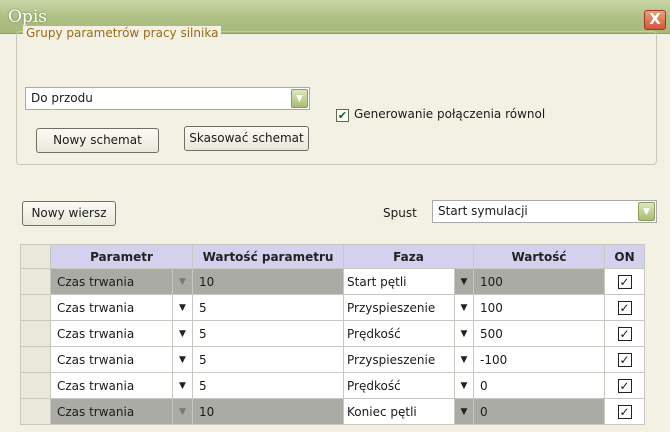 This screenshot has width=670, height=432. What do you see at coordinates (409, 256) in the screenshot?
I see `column-header-phase: Faza` at bounding box center [409, 256].